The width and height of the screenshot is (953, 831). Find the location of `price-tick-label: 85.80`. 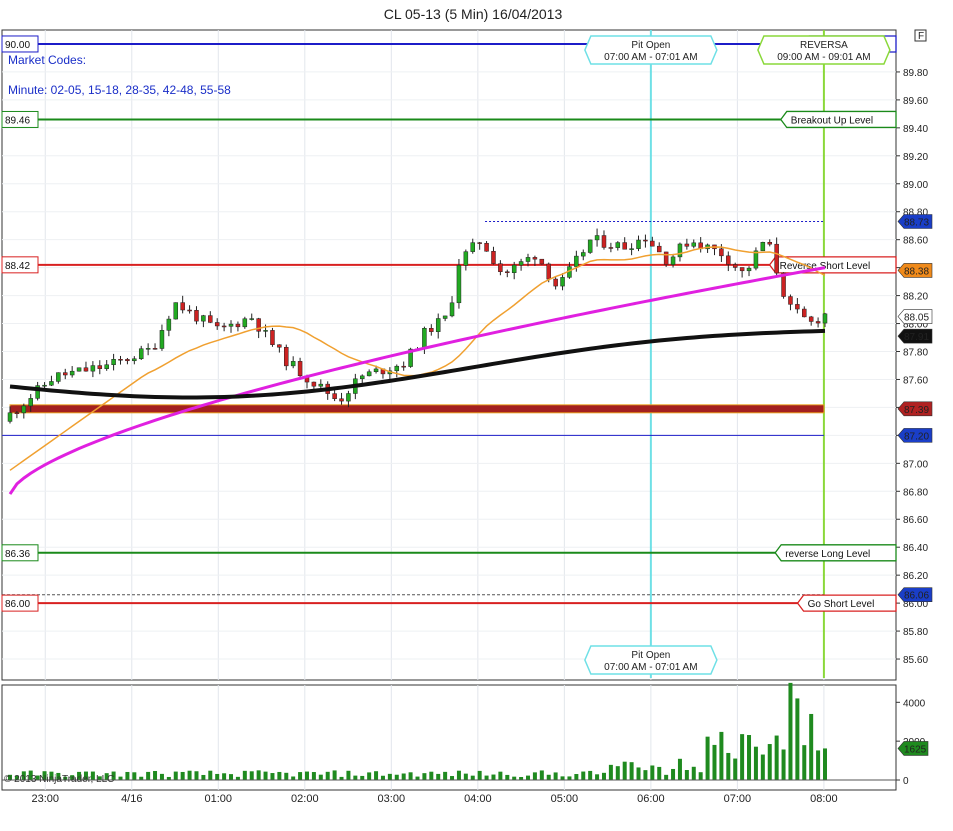

price-tick-label: 85.80 is located at coordinates (915, 632).